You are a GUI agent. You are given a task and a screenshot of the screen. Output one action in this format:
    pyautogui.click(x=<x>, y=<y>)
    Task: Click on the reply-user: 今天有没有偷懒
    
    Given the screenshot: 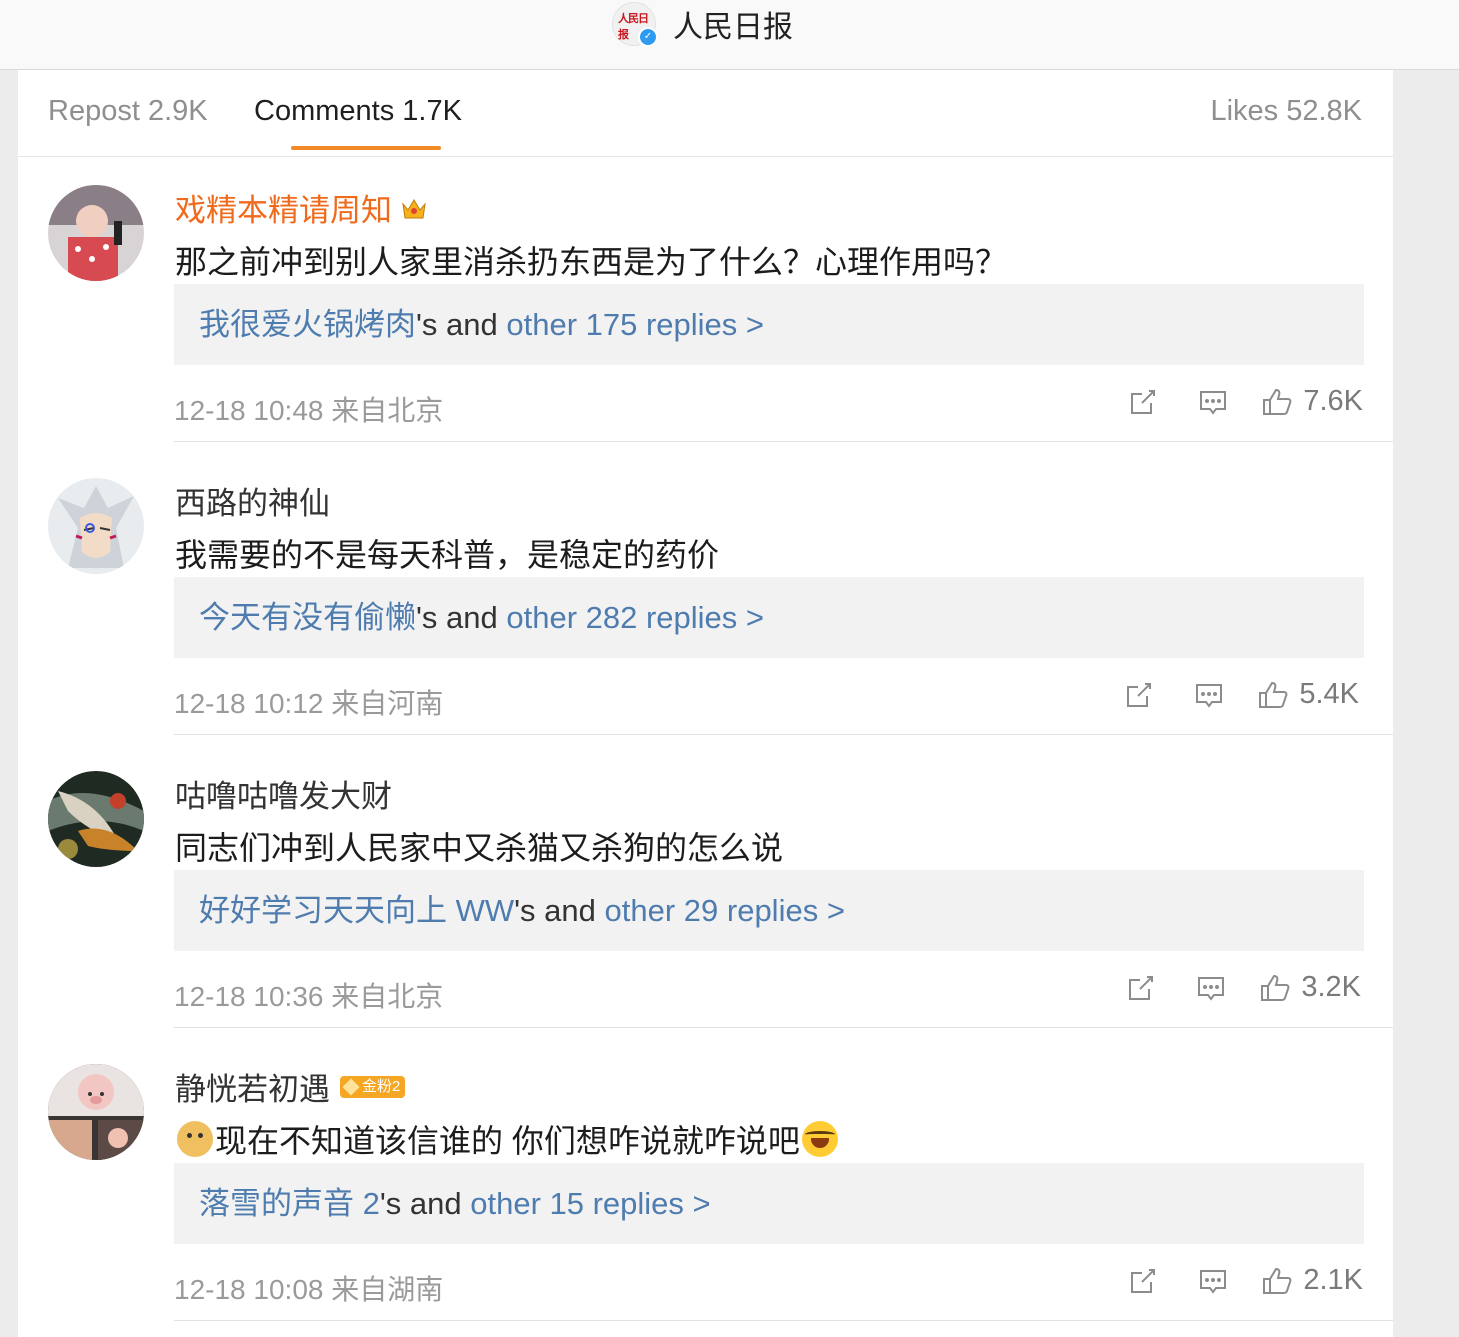 What is the action you would take?
    pyautogui.click(x=307, y=617)
    